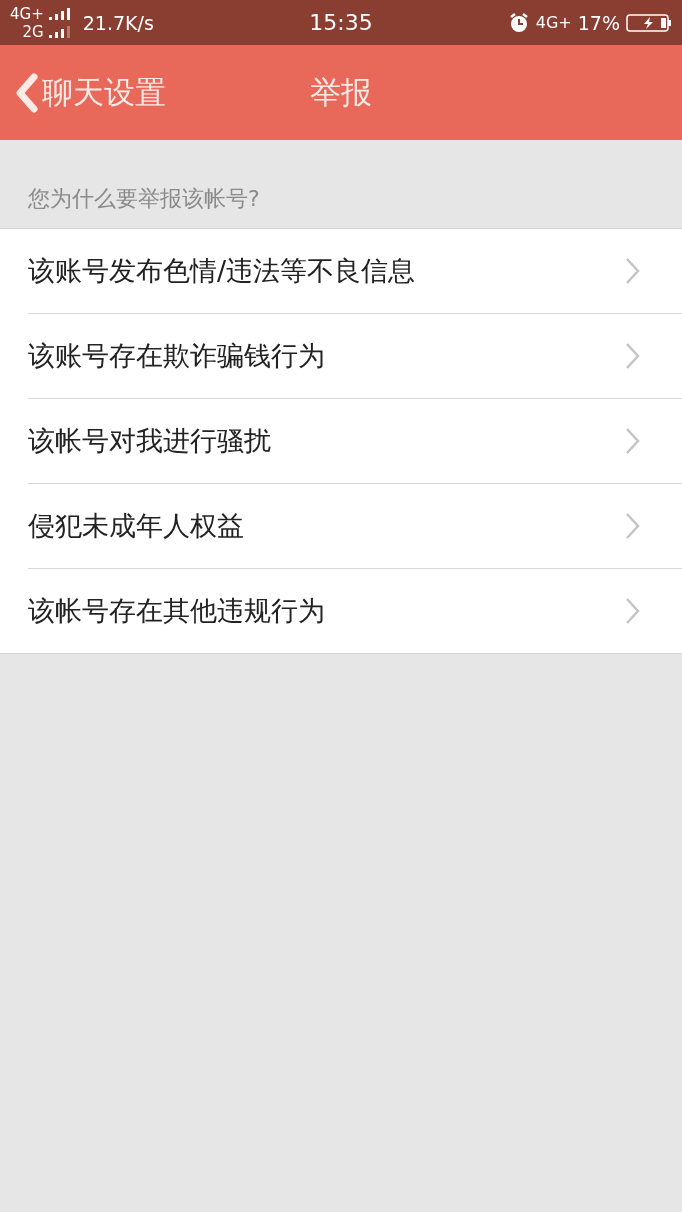 The image size is (682, 1212). I want to click on report-option: 该账号存在欺诈骗钱行为, so click(355, 356).